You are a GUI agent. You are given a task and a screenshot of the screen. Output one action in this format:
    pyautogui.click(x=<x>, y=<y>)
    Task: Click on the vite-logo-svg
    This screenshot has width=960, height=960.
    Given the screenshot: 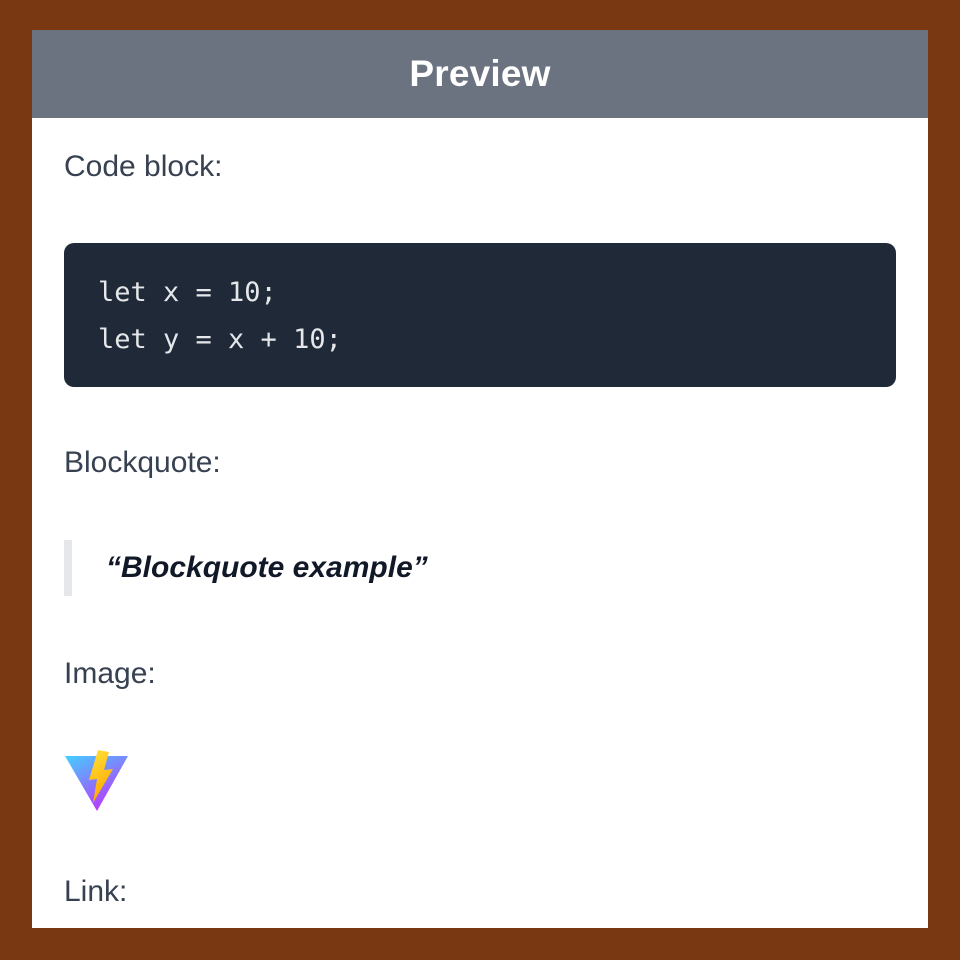 What is the action you would take?
    pyautogui.click(x=96, y=780)
    